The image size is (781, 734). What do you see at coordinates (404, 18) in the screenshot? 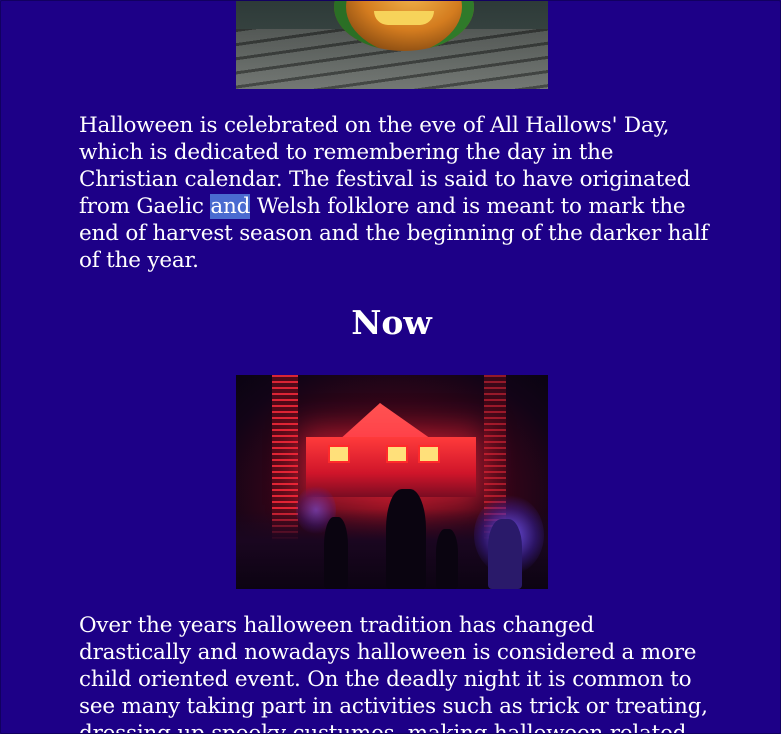
I see `pumpkin-mouth` at bounding box center [404, 18].